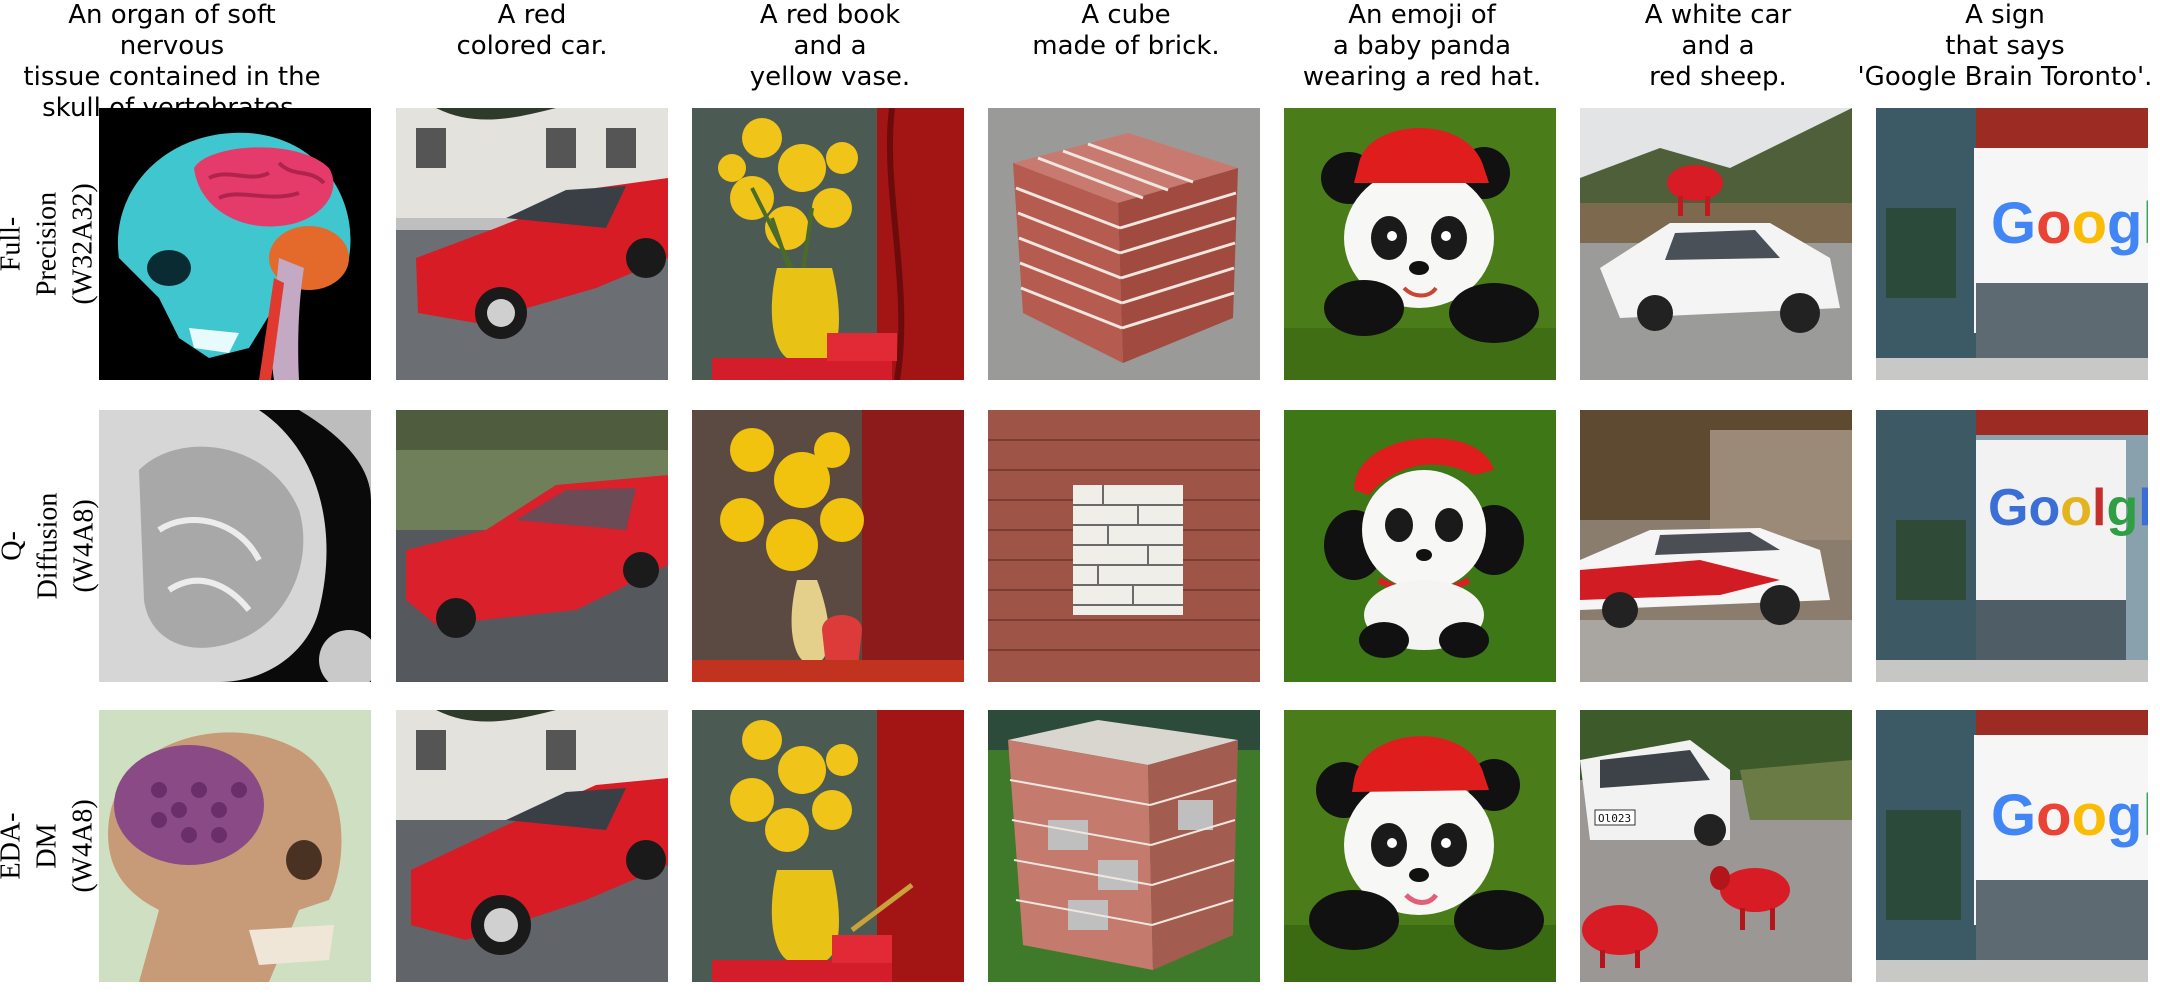 The width and height of the screenshot is (2160, 1002). Describe the element at coordinates (50, 244) in the screenshot. I see `row-label-full-precision: Full-Precision (W32A32)` at that location.